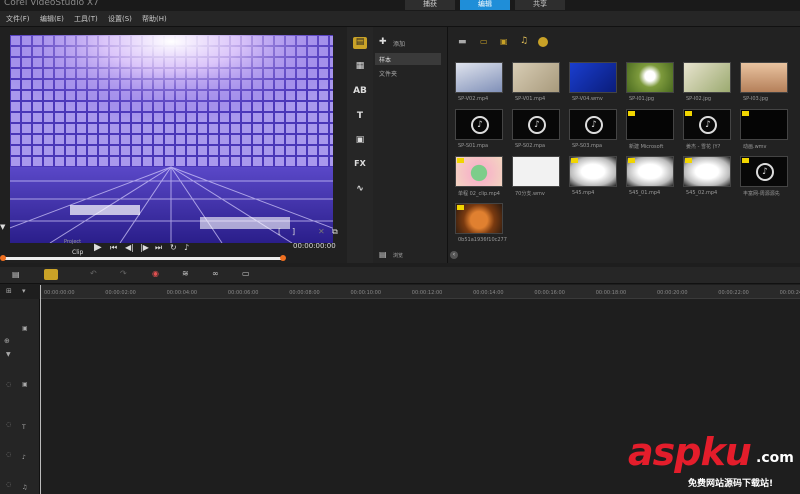 Image resolution: width=800 pixels, height=494 pixels. I want to click on overlay-track-icon: ▣, so click(29, 386).